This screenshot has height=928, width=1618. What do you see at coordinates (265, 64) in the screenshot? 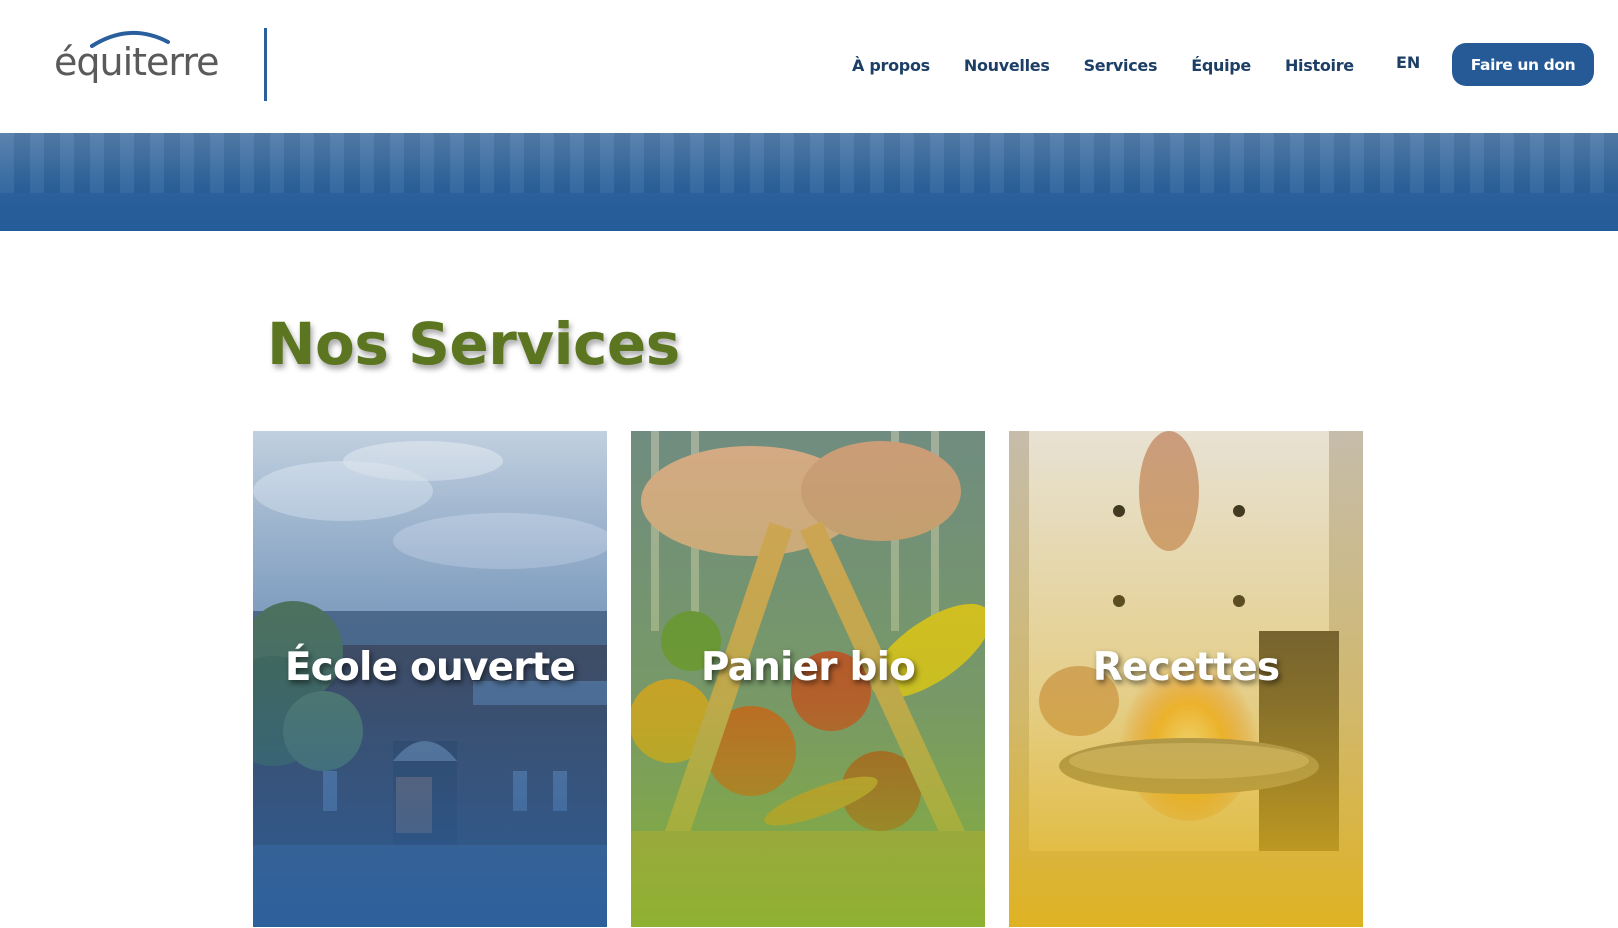
I see `header-divider` at bounding box center [265, 64].